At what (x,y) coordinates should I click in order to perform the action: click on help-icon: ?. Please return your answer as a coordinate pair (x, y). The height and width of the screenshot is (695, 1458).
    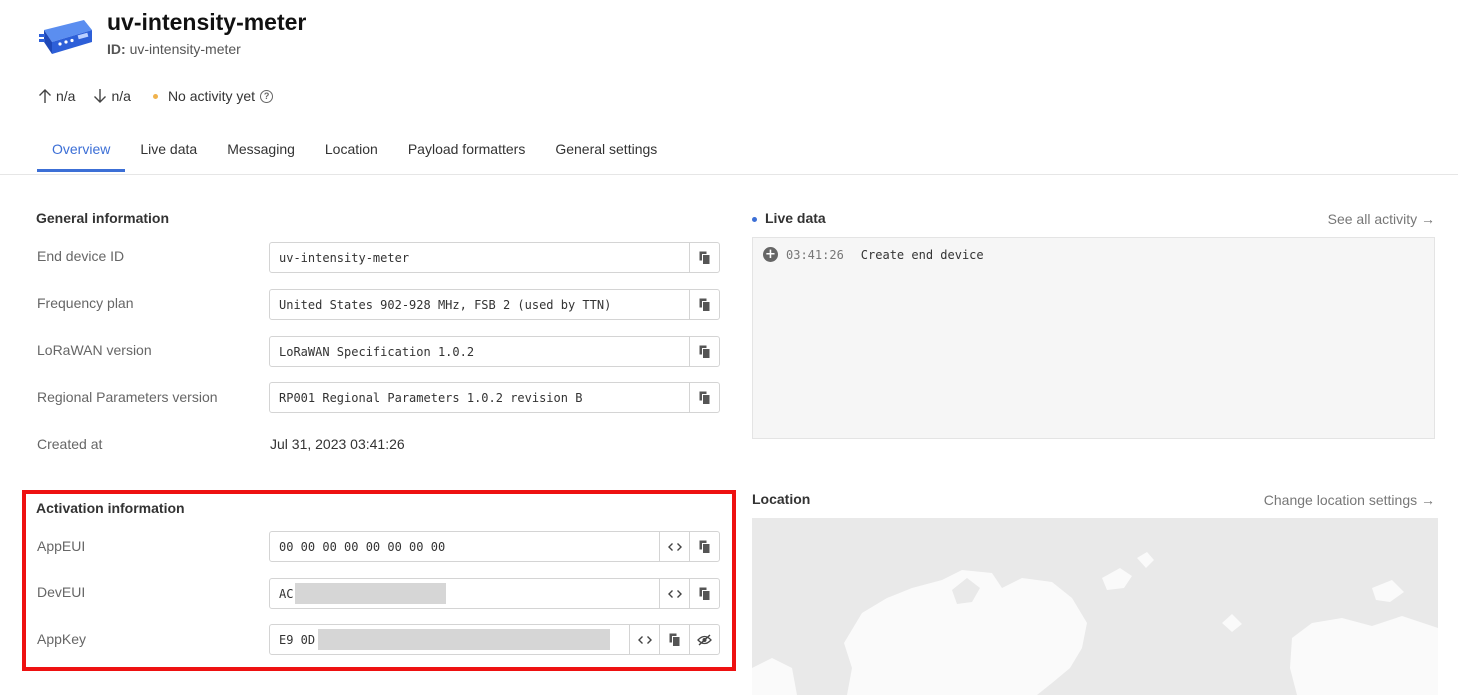
    Looking at the image, I should click on (267, 96).